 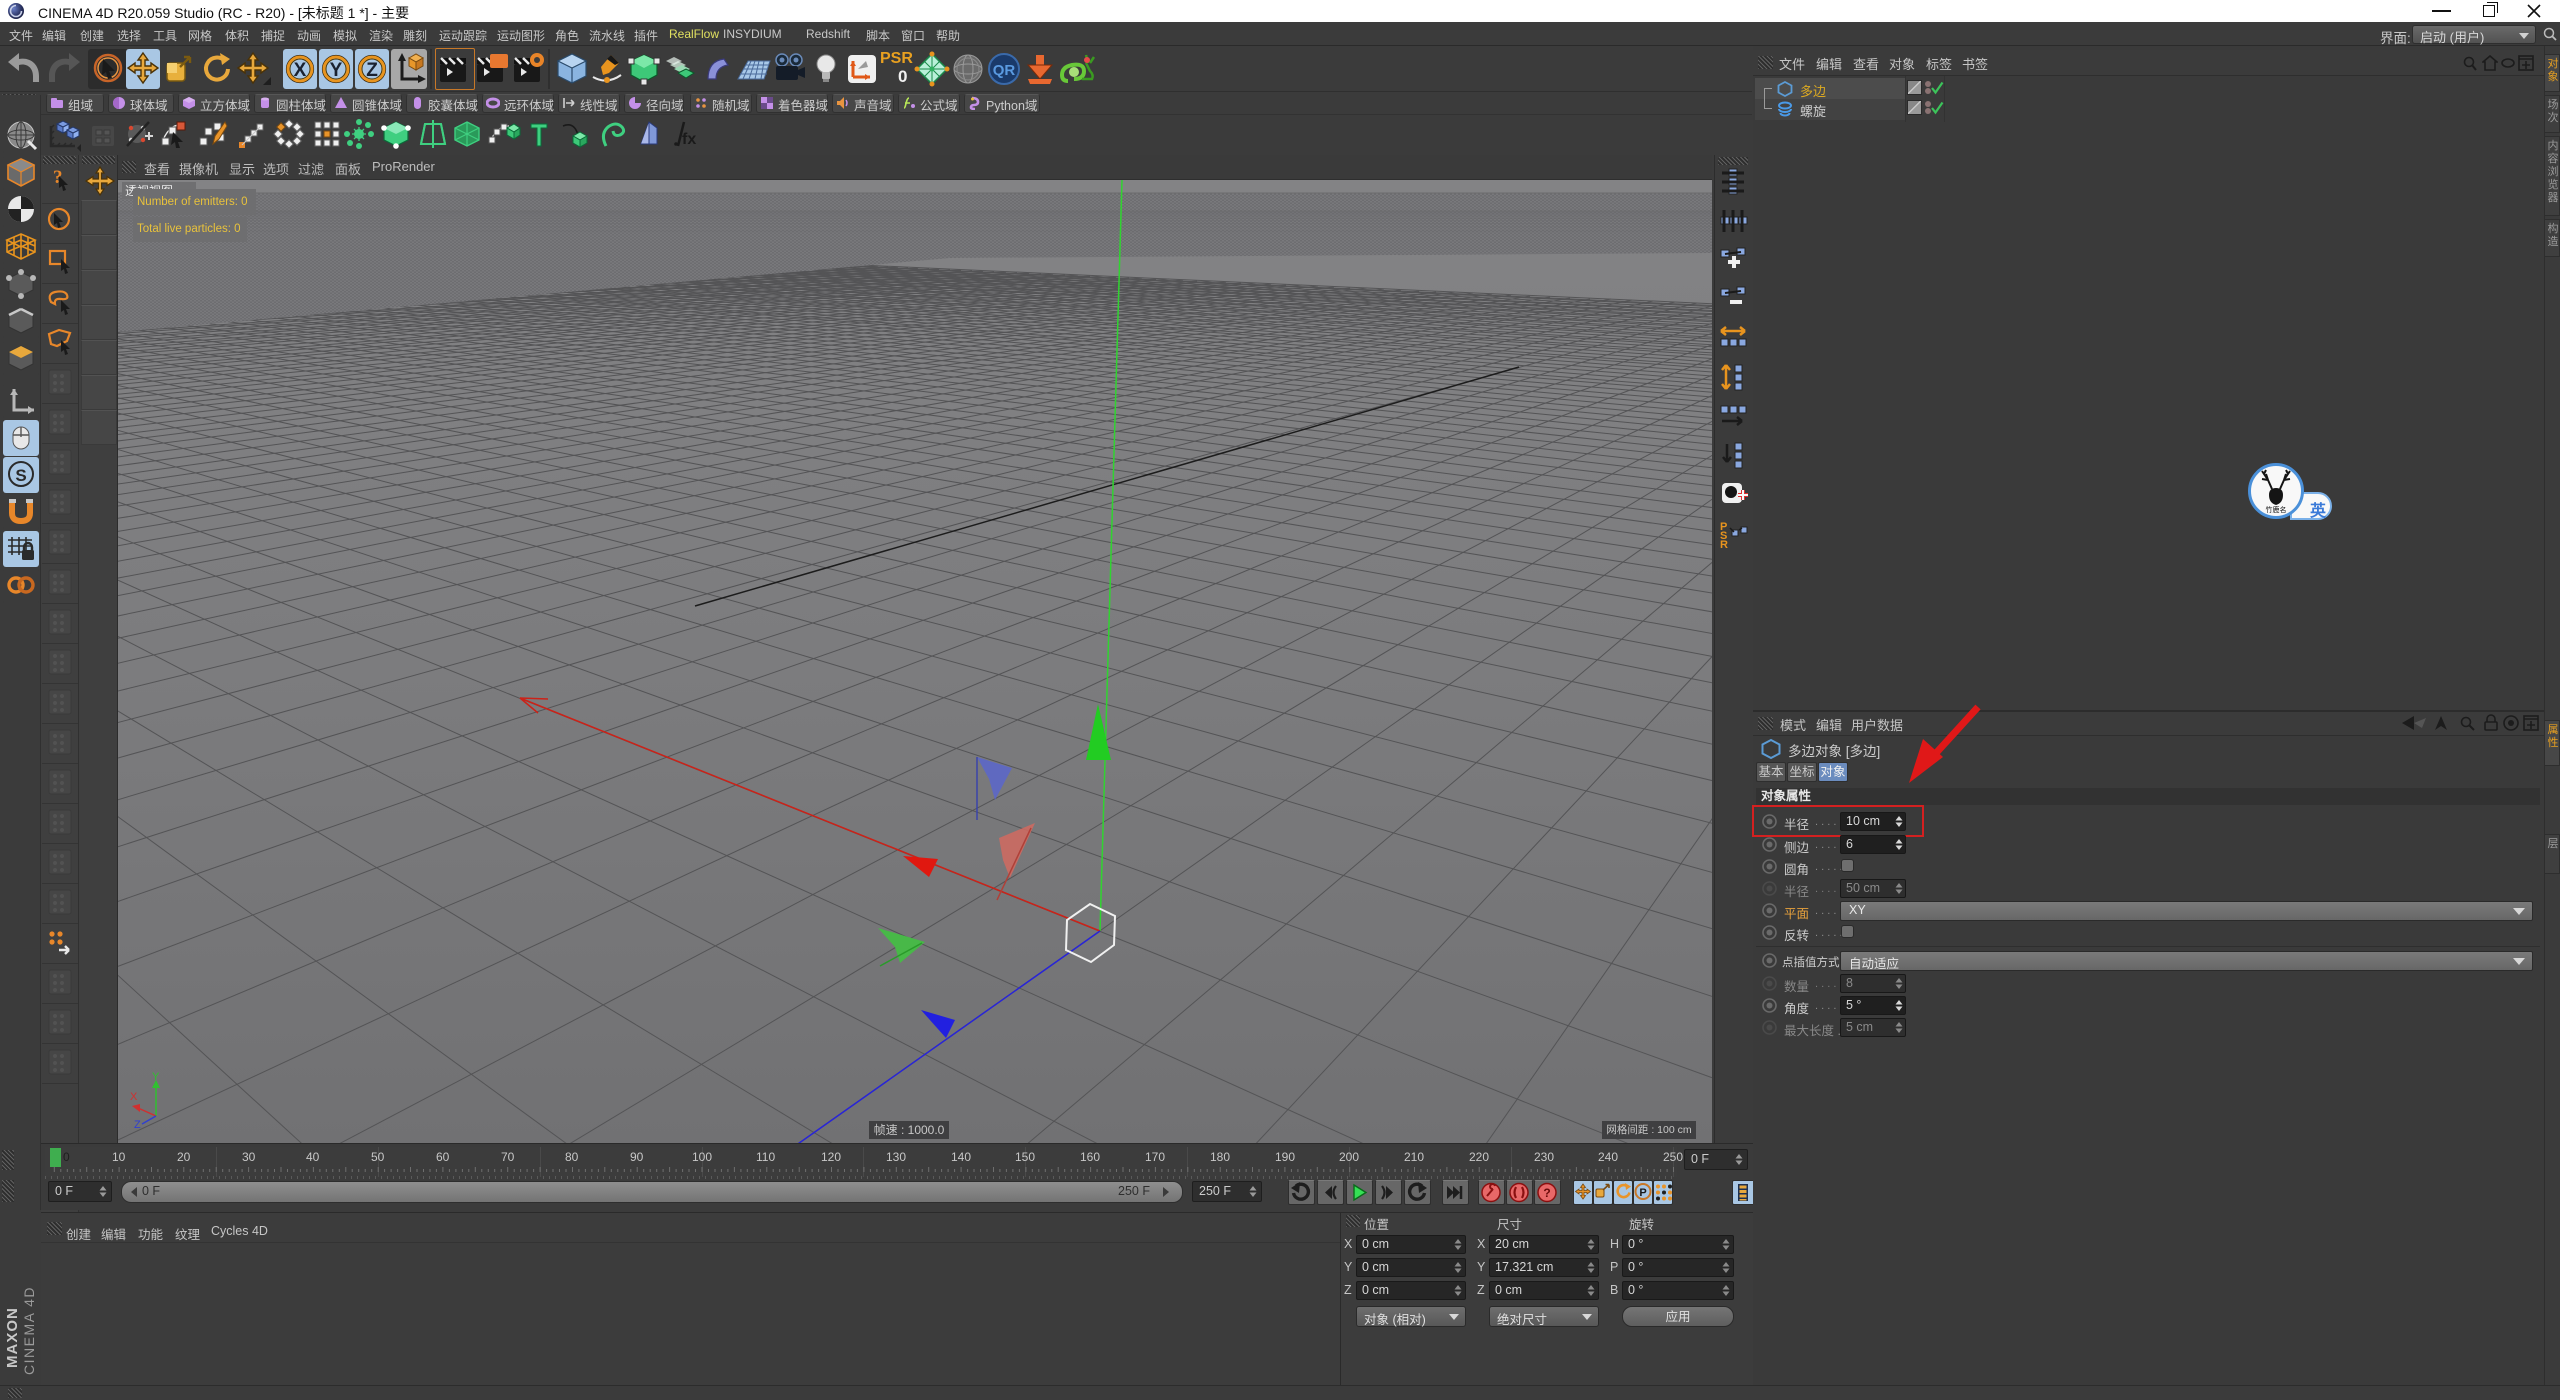 What do you see at coordinates (2276, 509) in the screenshot?
I see `svg-text: 竹鹿名` at bounding box center [2276, 509].